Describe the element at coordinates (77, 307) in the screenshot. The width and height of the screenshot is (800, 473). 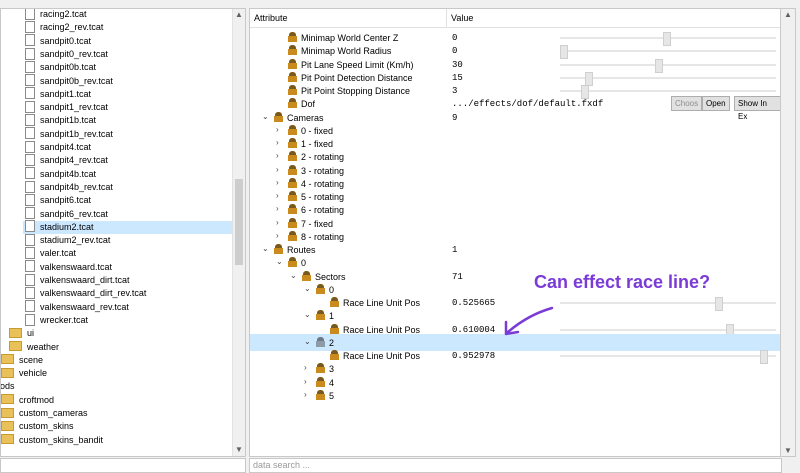
I see `file-item: valkenswaard_rev.tcat` at that location.